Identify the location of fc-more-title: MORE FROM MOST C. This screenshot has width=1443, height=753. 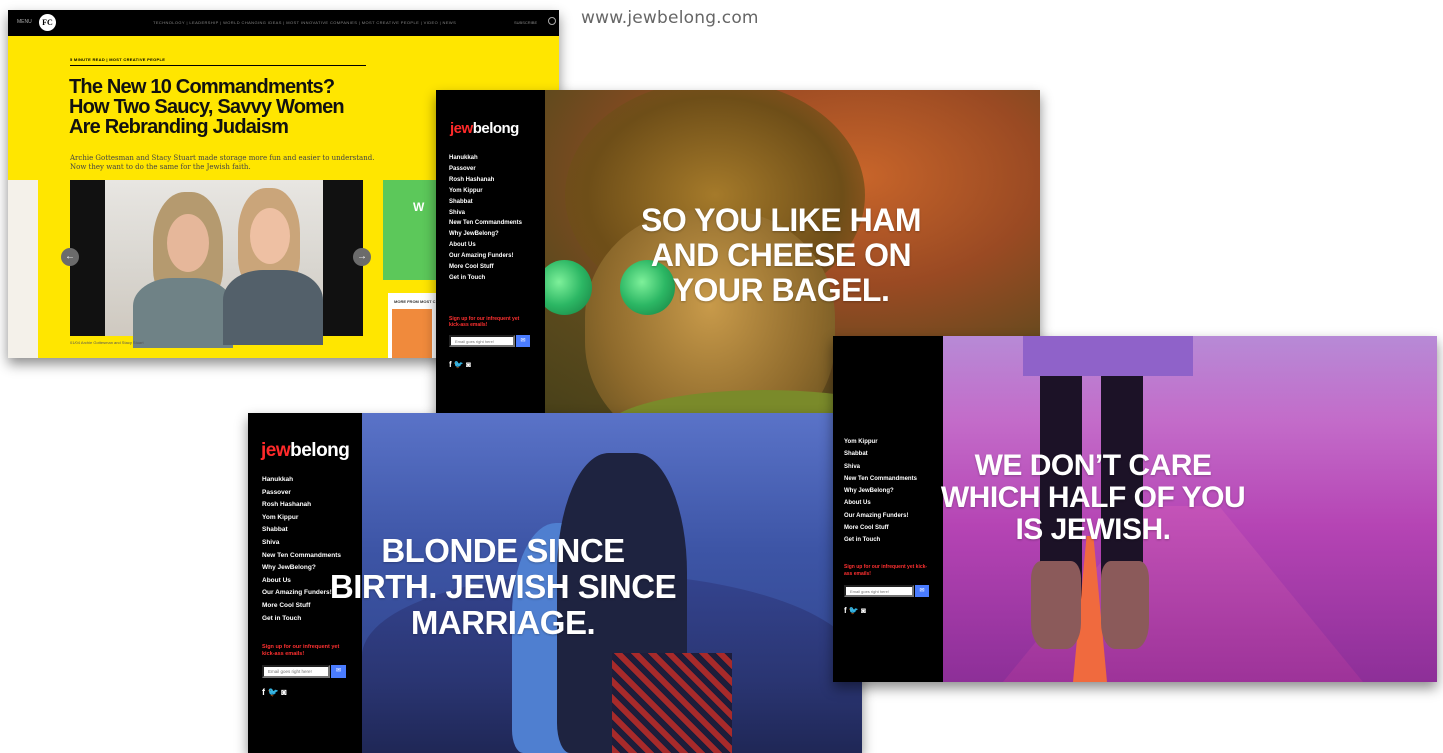
(415, 301).